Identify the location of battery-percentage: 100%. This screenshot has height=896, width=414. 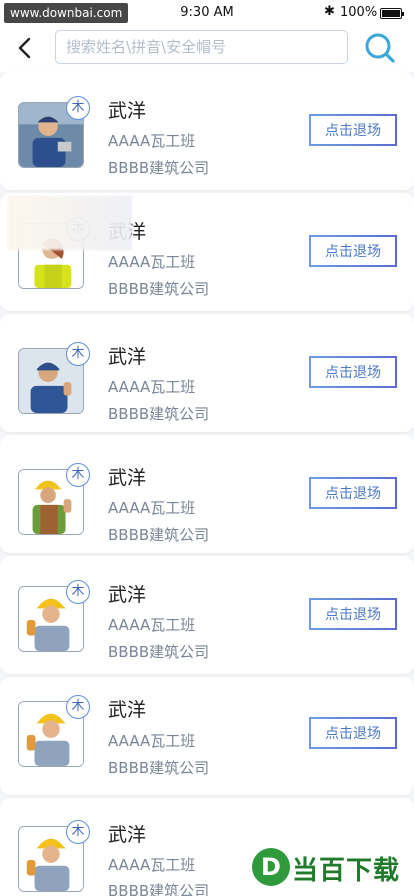
(359, 12).